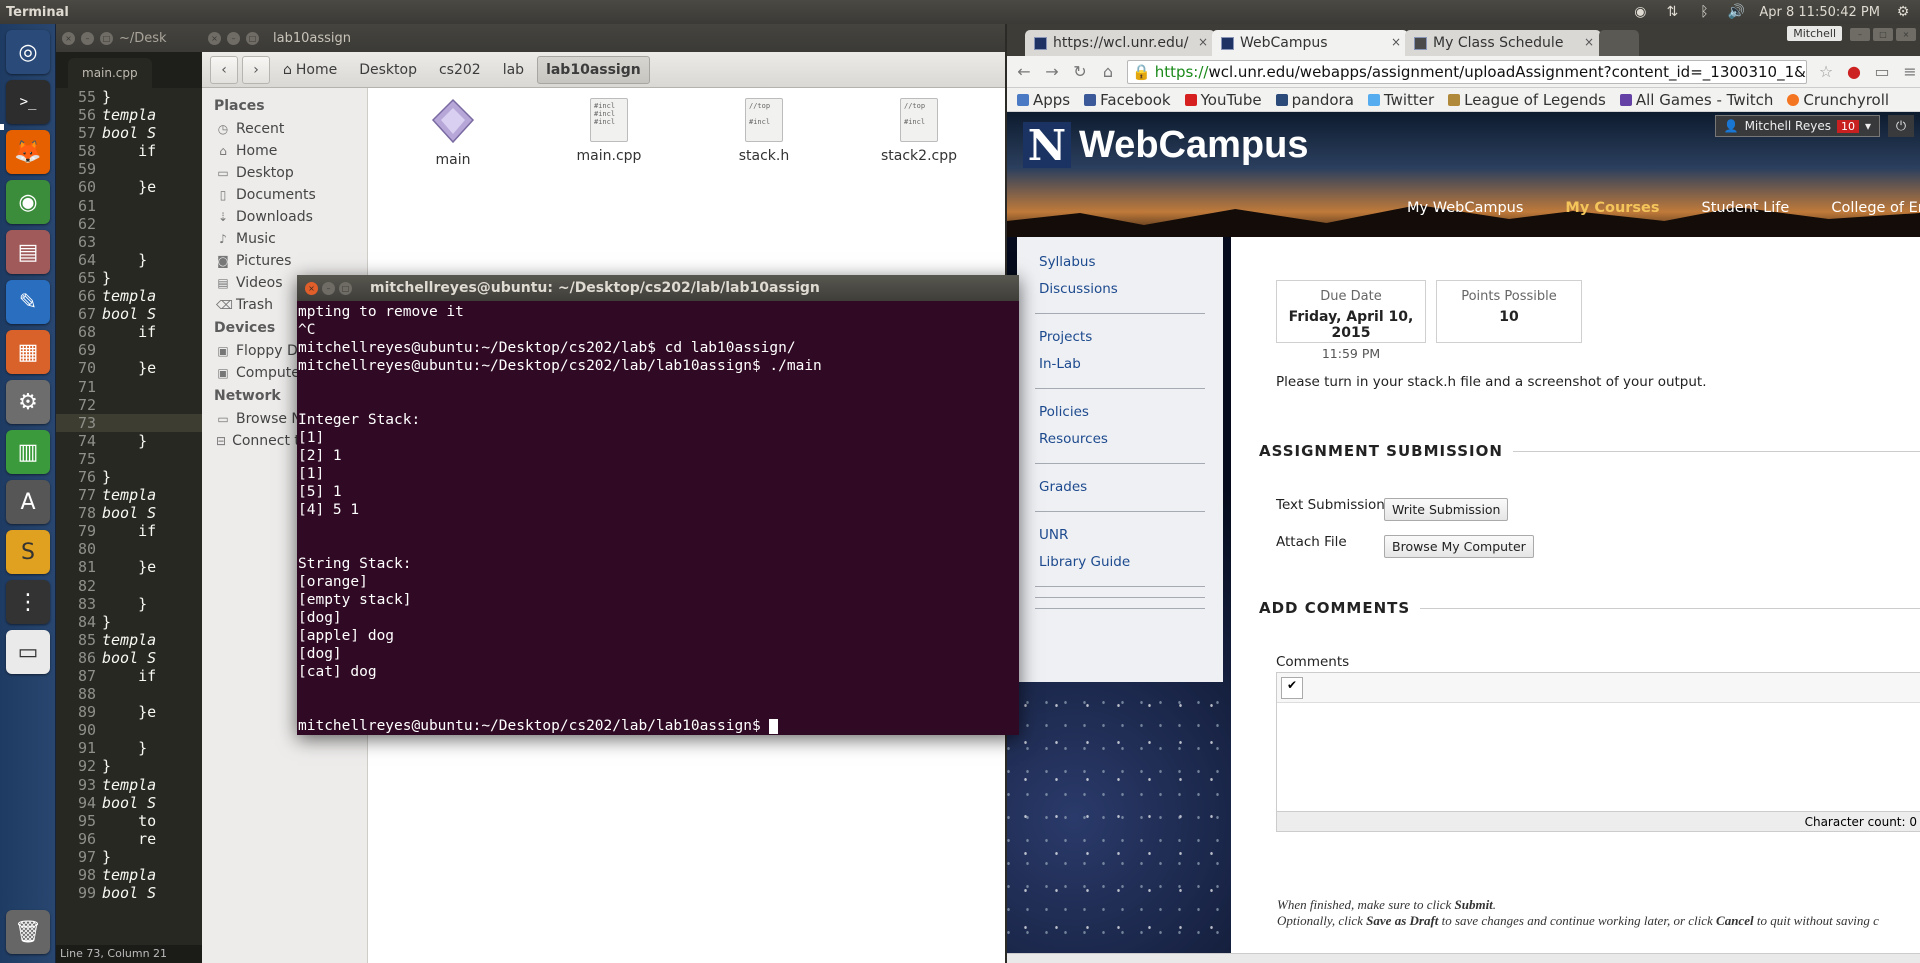 The width and height of the screenshot is (1920, 963). What do you see at coordinates (129, 676) in the screenshot?
I see `code-line: 87 if` at bounding box center [129, 676].